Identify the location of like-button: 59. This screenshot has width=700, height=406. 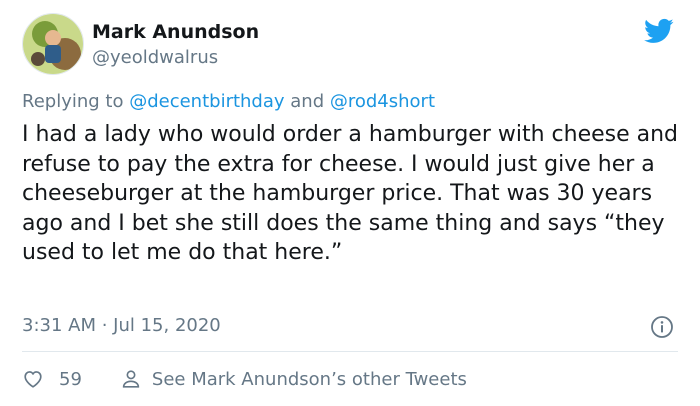
(52, 379).